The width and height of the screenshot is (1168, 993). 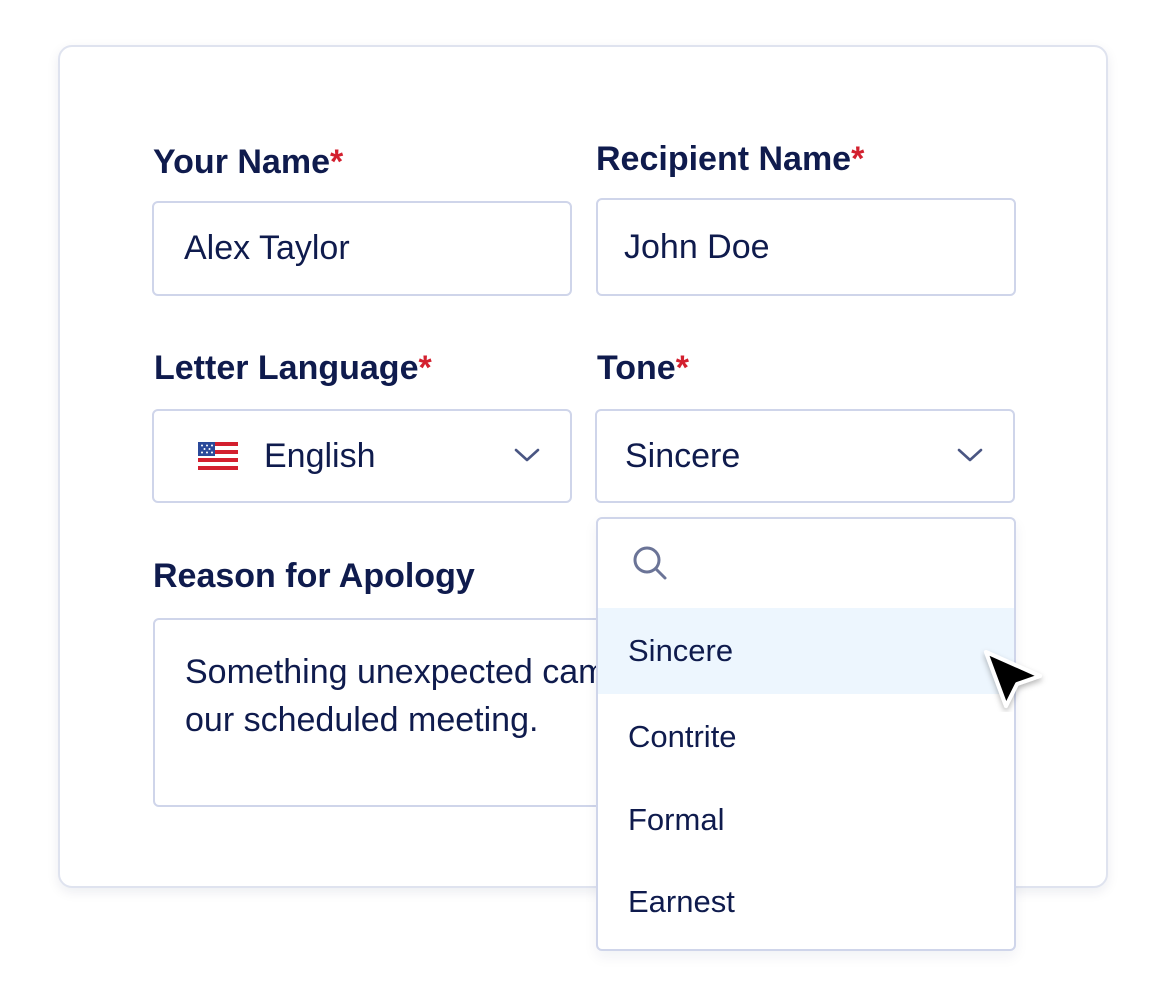 What do you see at coordinates (241, 162) in the screenshot?
I see `your-name-label-text: Your Name` at bounding box center [241, 162].